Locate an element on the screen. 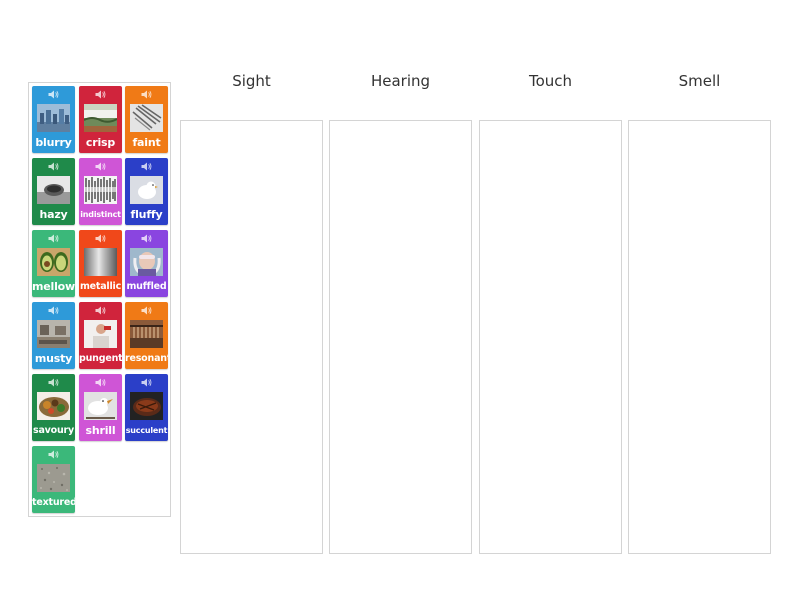 This screenshot has height=600, width=800. word-card-resonant: resonant is located at coordinates (146, 335).